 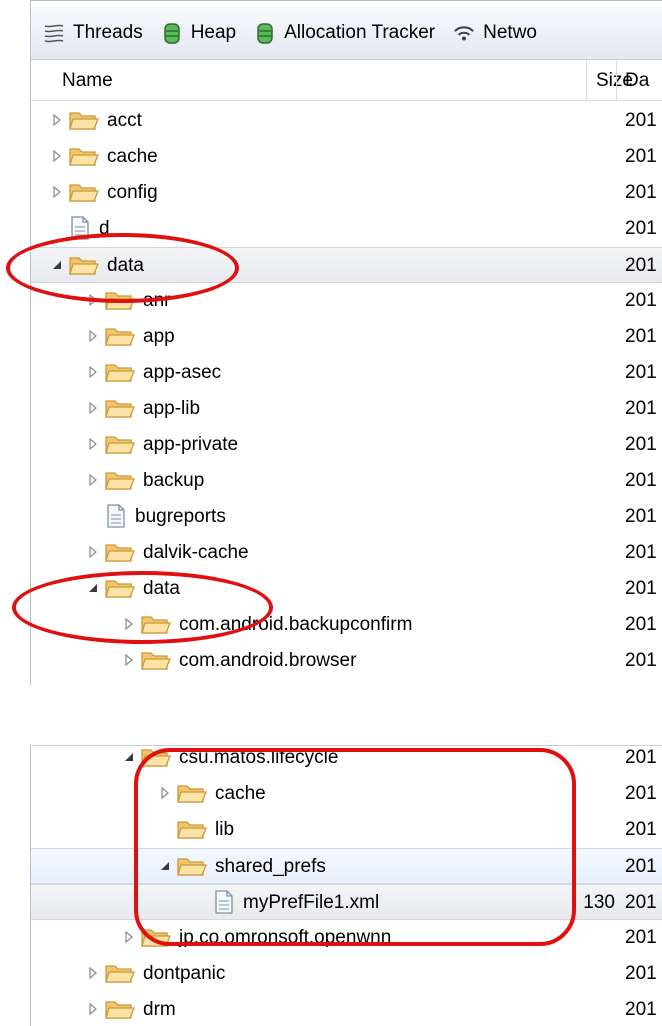 What do you see at coordinates (174, 480) in the screenshot?
I see `tree-row-label: backup` at bounding box center [174, 480].